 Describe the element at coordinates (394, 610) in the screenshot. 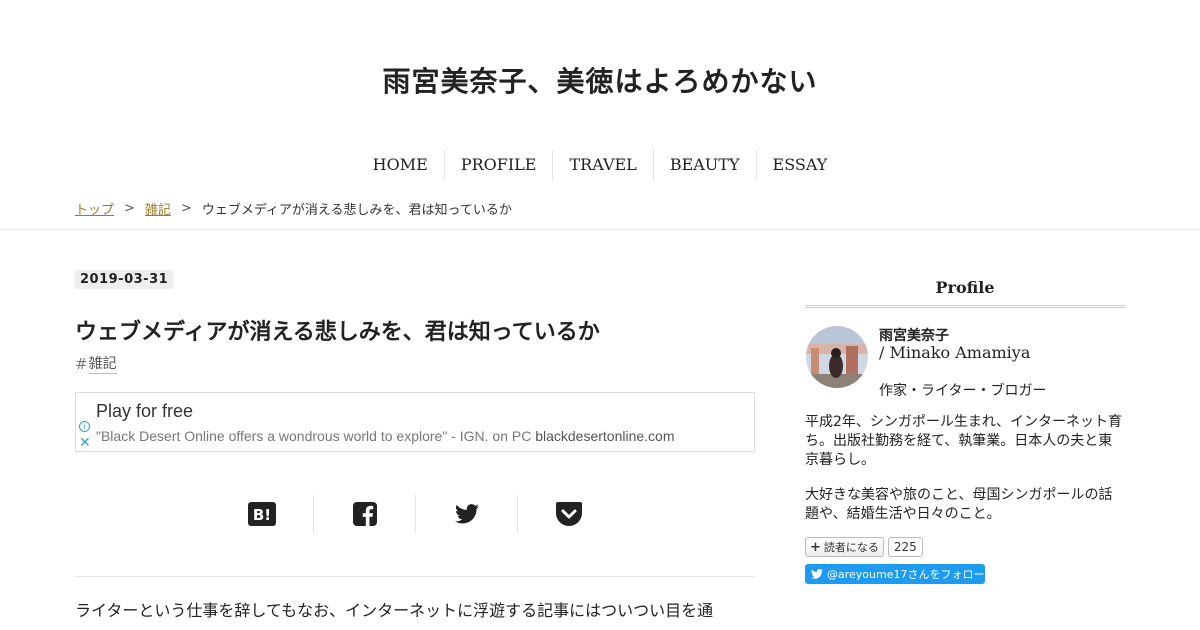

I see `entry-body: ライターという仕事を辞してもなお、インターネットに浮遊する記事にはついつい目を通` at that location.